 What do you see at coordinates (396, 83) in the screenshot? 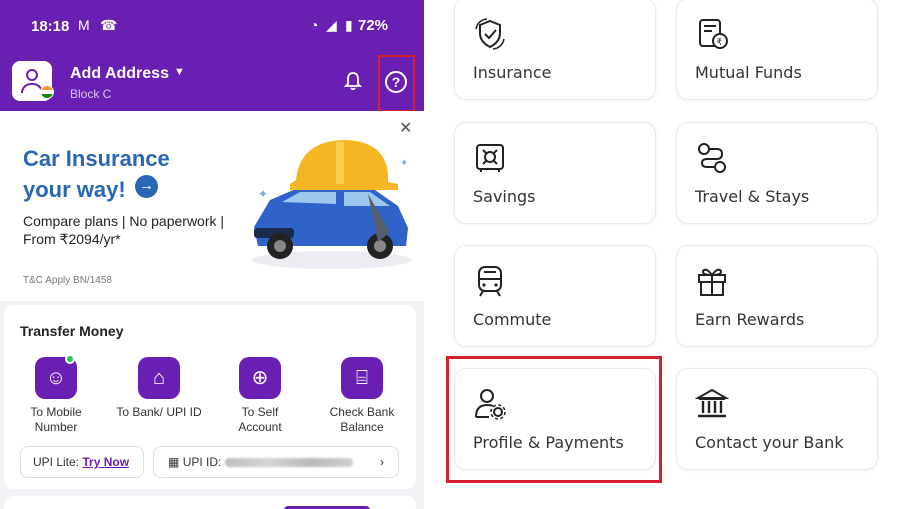
I see `help-highlight-box` at bounding box center [396, 83].